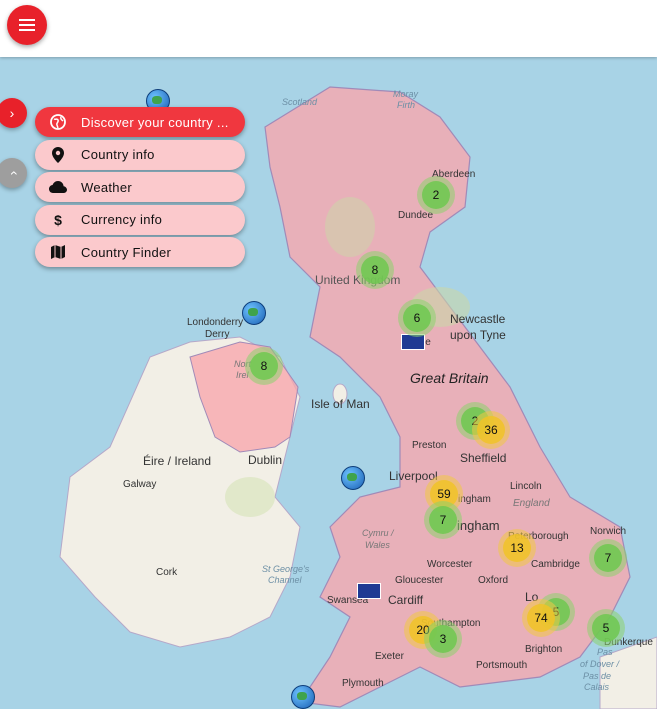 The image size is (657, 709). I want to click on map-label-great-britain: Great Britain, so click(449, 378).